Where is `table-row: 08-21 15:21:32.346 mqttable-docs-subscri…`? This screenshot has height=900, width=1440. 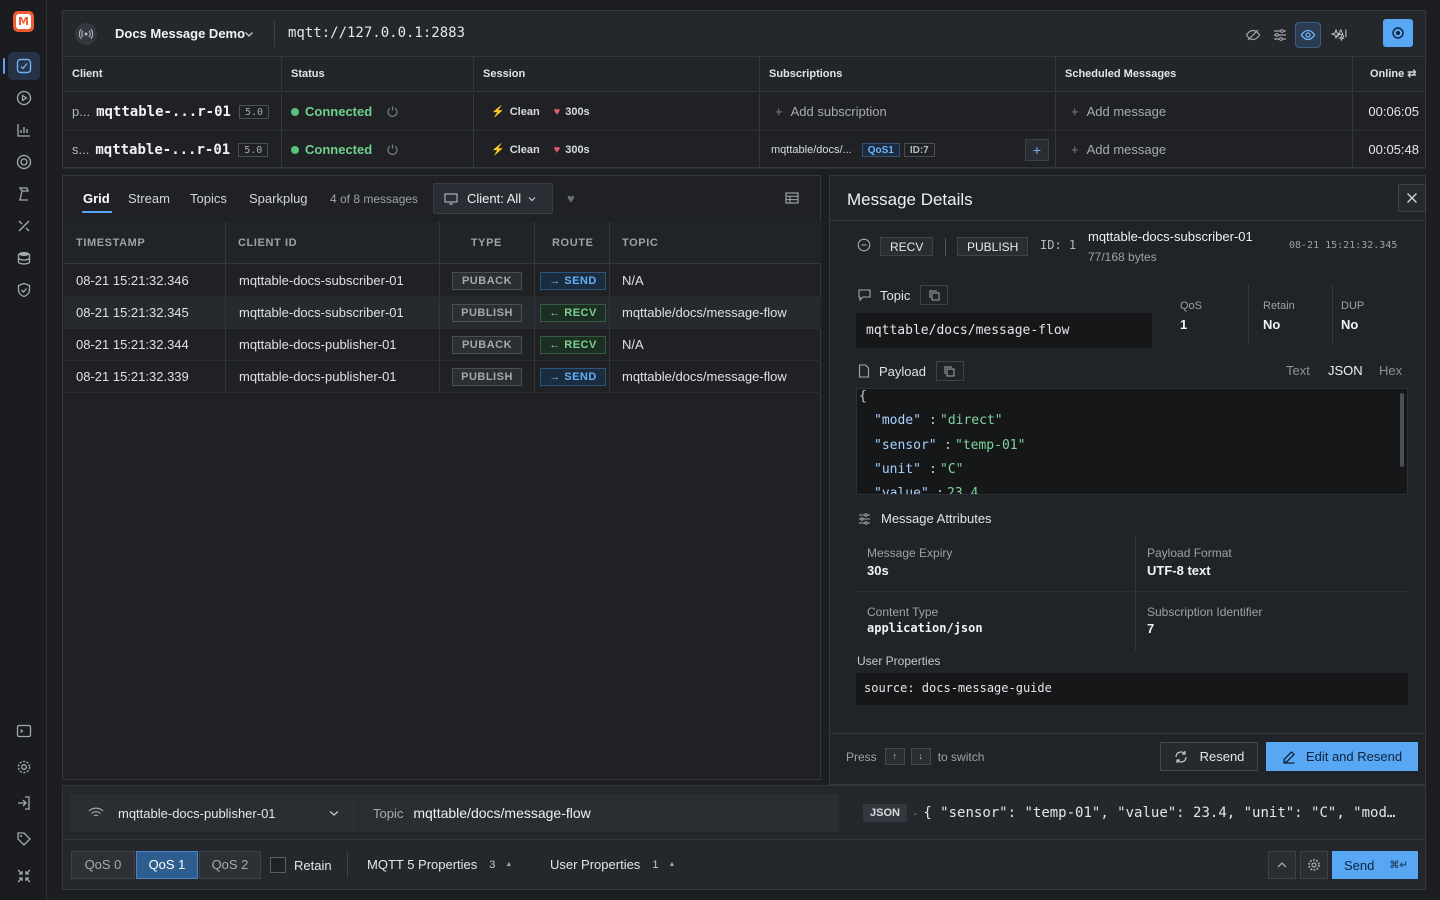
table-row: 08-21 15:21:32.346 mqttable-docs-subscri… is located at coordinates (442, 281).